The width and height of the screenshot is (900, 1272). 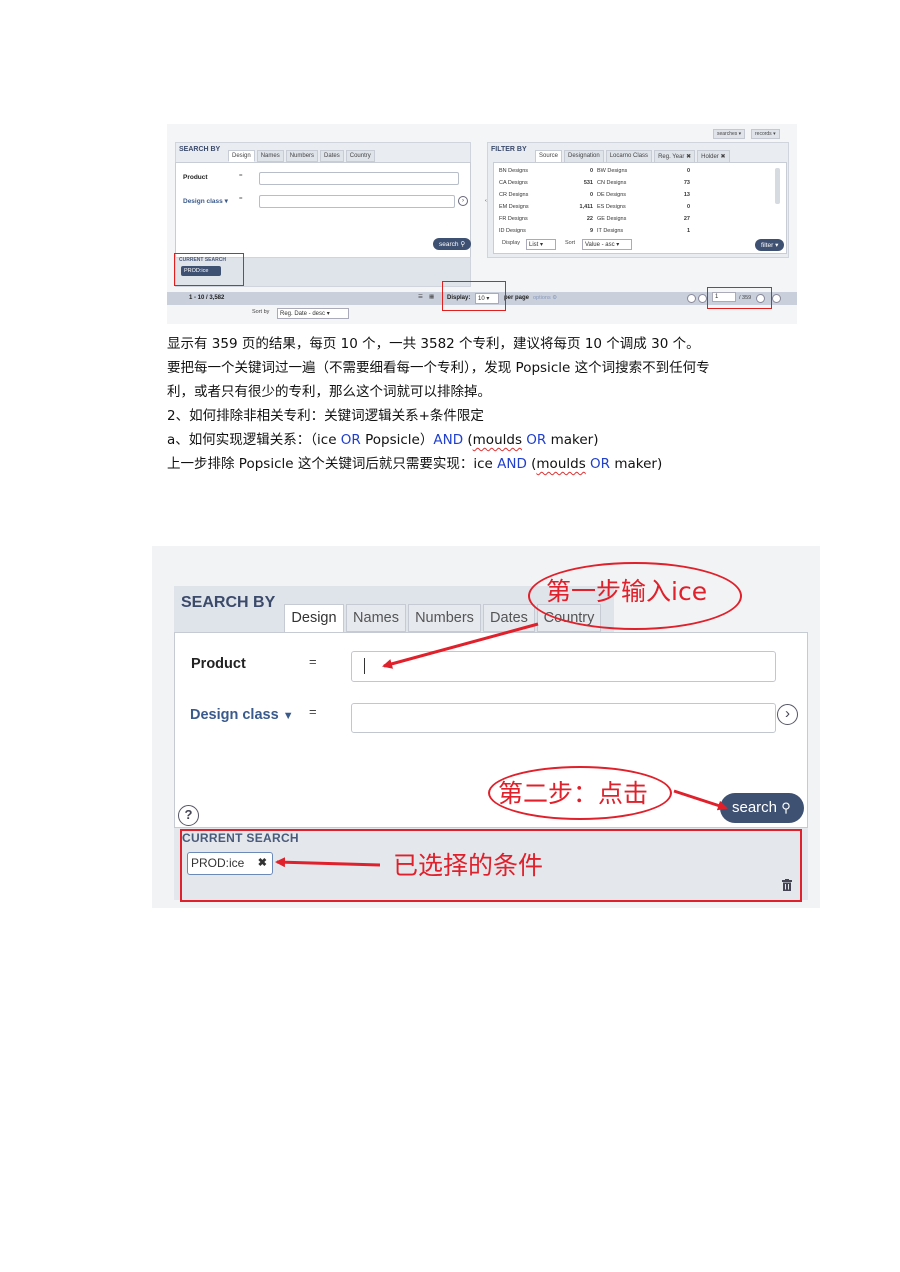 What do you see at coordinates (448, 440) in the screenshot?
I see `p5-and-operator: AND` at bounding box center [448, 440].